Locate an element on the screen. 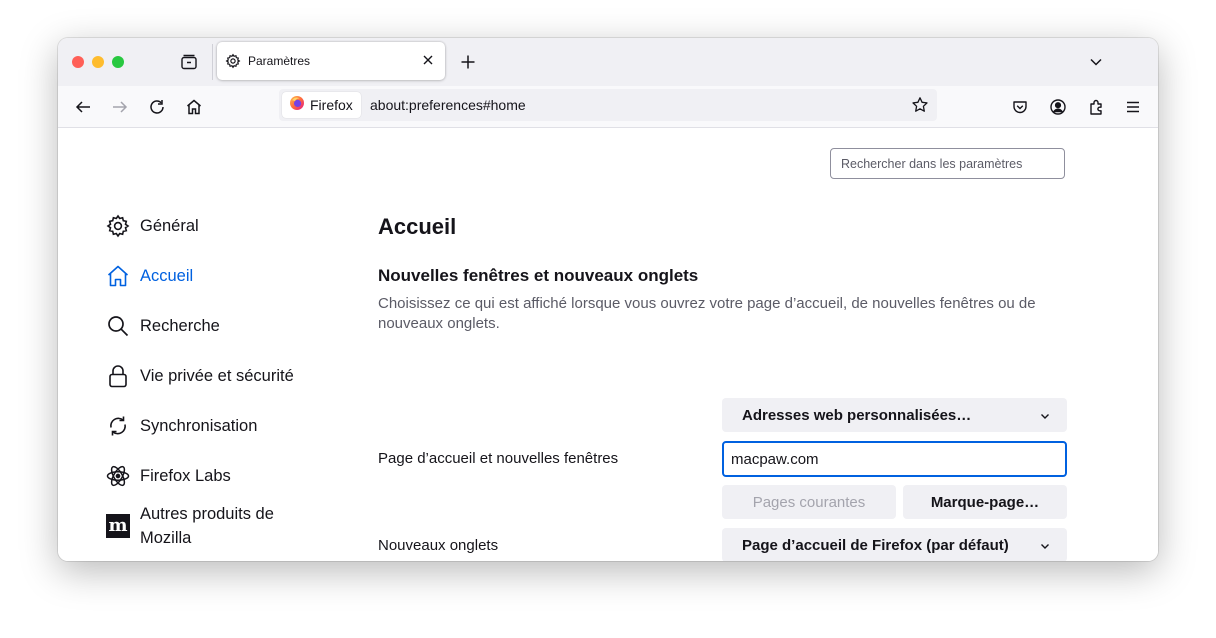 This screenshot has height=638, width=1216. sidebar-item-sync: Synchronisation is located at coordinates (181, 426).